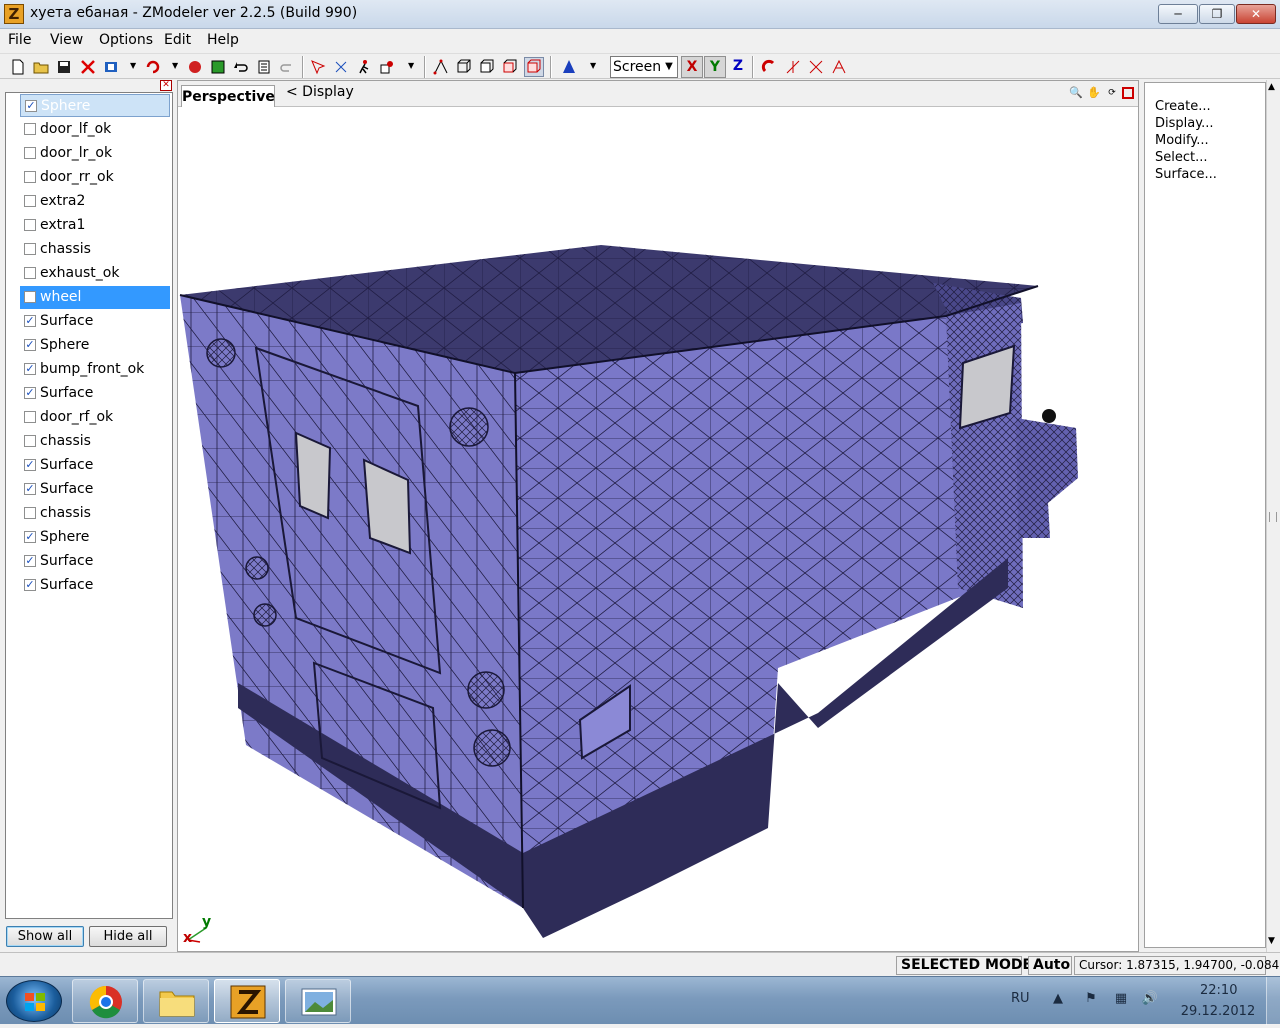 The image size is (1280, 1028). I want to click on object-item: extra1, so click(95, 225).